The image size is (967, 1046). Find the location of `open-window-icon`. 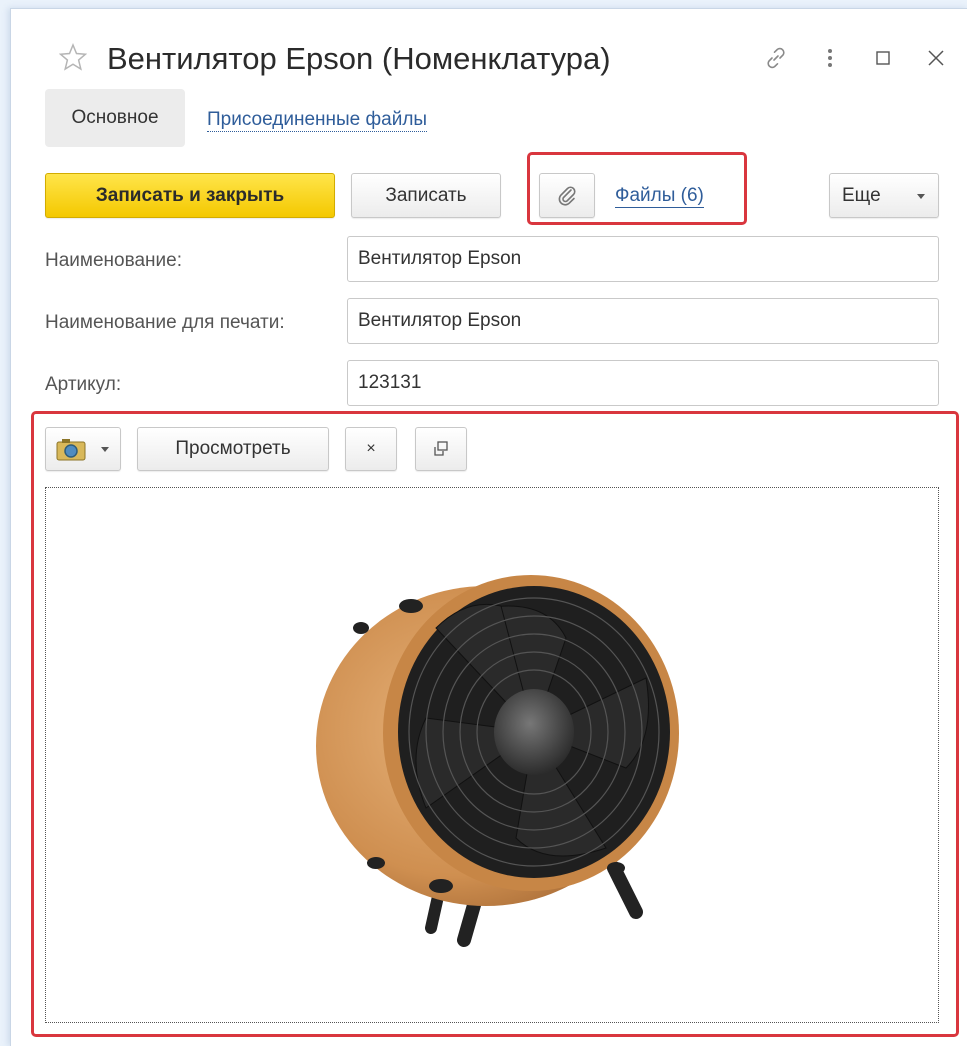

open-window-icon is located at coordinates (441, 448).